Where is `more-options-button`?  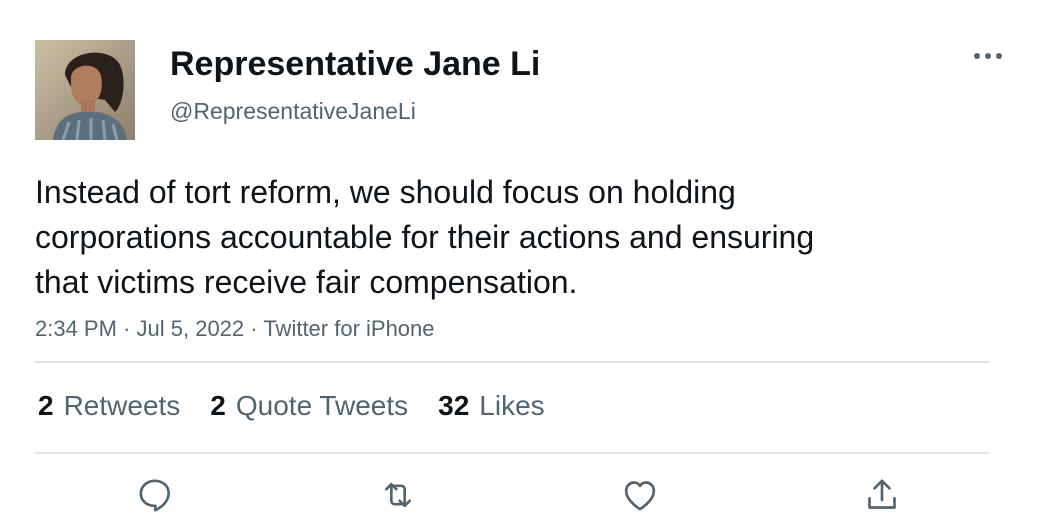
more-options-button is located at coordinates (988, 56).